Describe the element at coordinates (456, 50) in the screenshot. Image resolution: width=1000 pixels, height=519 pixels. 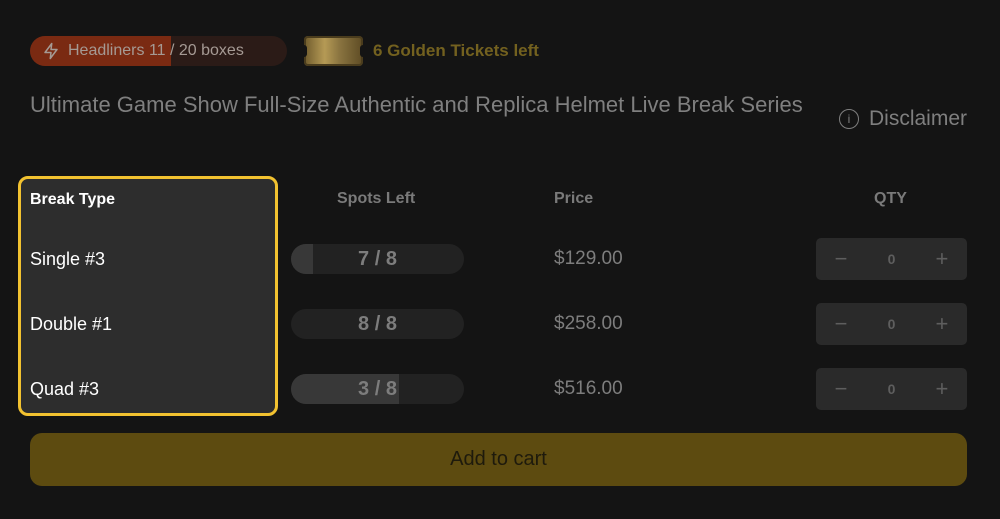
I see `golden-tickets-text: 6 Golden Tickets left` at that location.